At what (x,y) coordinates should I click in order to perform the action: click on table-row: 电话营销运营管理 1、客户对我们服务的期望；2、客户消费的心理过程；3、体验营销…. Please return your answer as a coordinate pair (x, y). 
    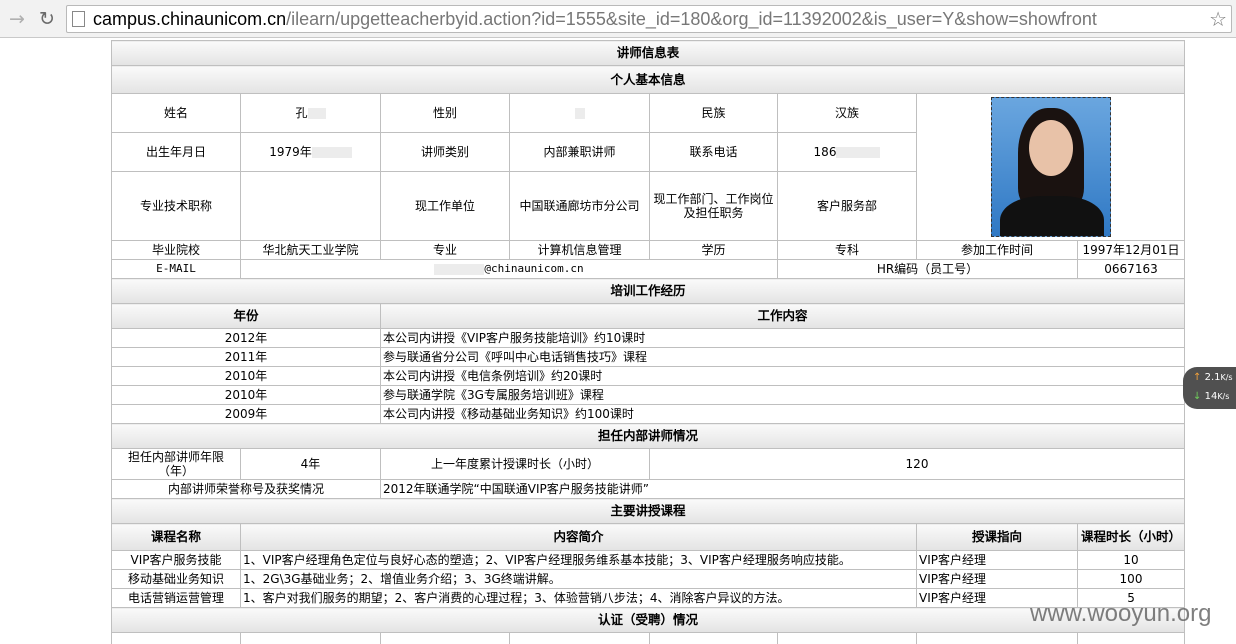
    Looking at the image, I should click on (648, 598).